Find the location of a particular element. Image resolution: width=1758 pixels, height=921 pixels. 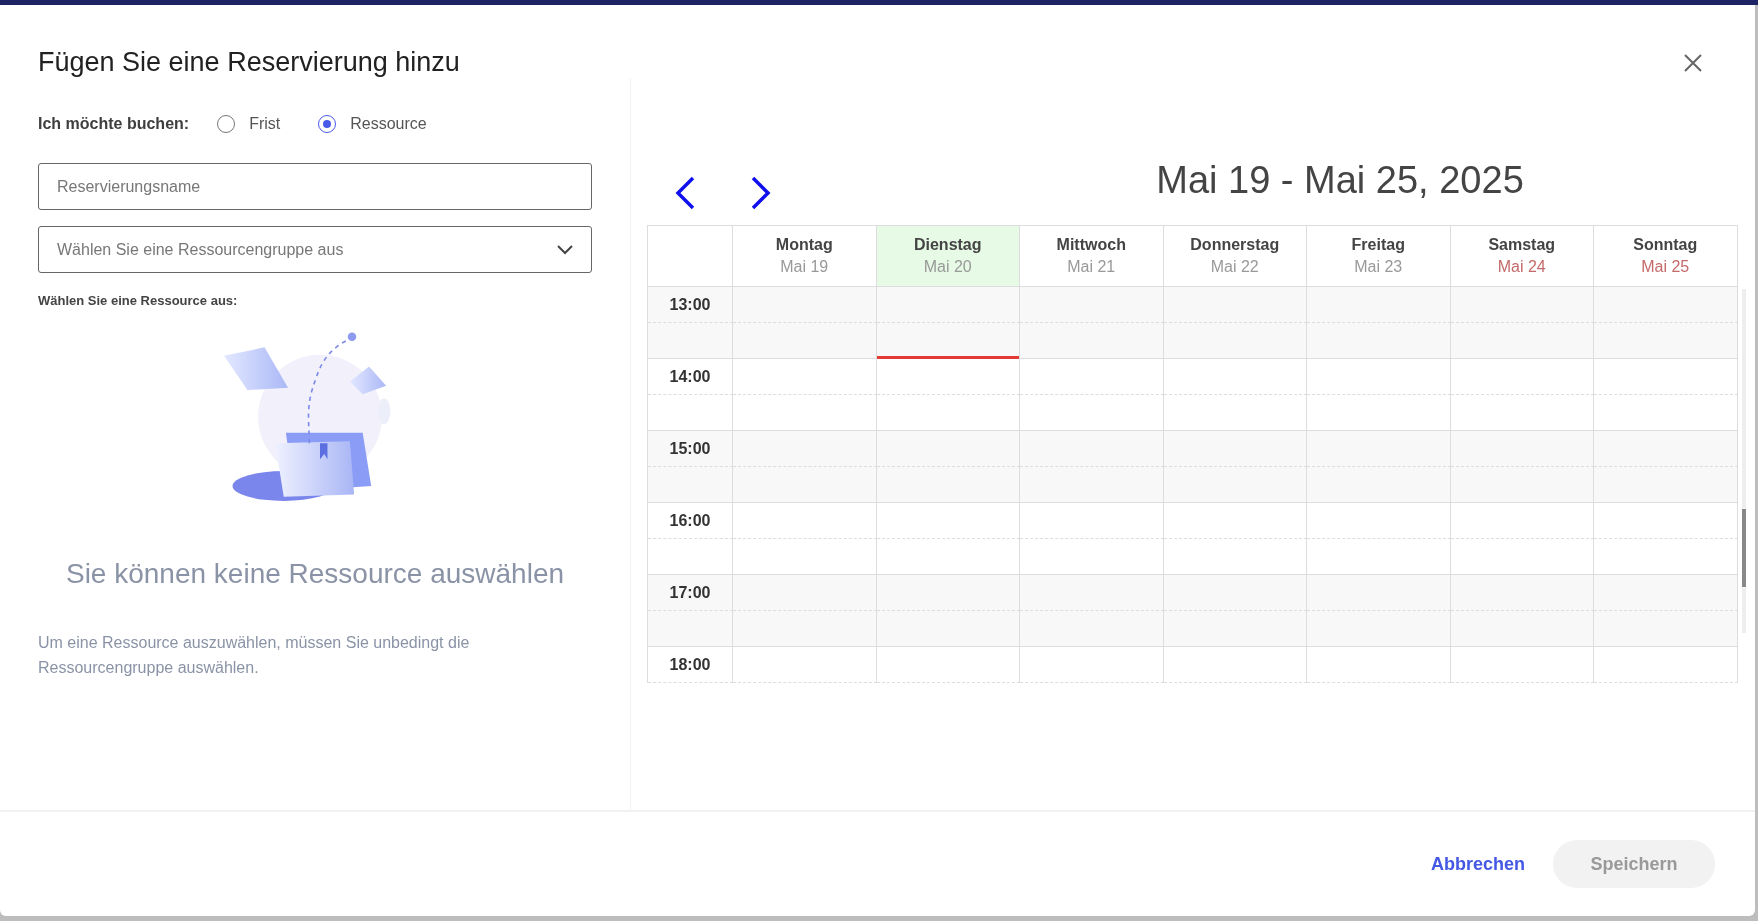

day-name: Dienstag is located at coordinates (947, 245).